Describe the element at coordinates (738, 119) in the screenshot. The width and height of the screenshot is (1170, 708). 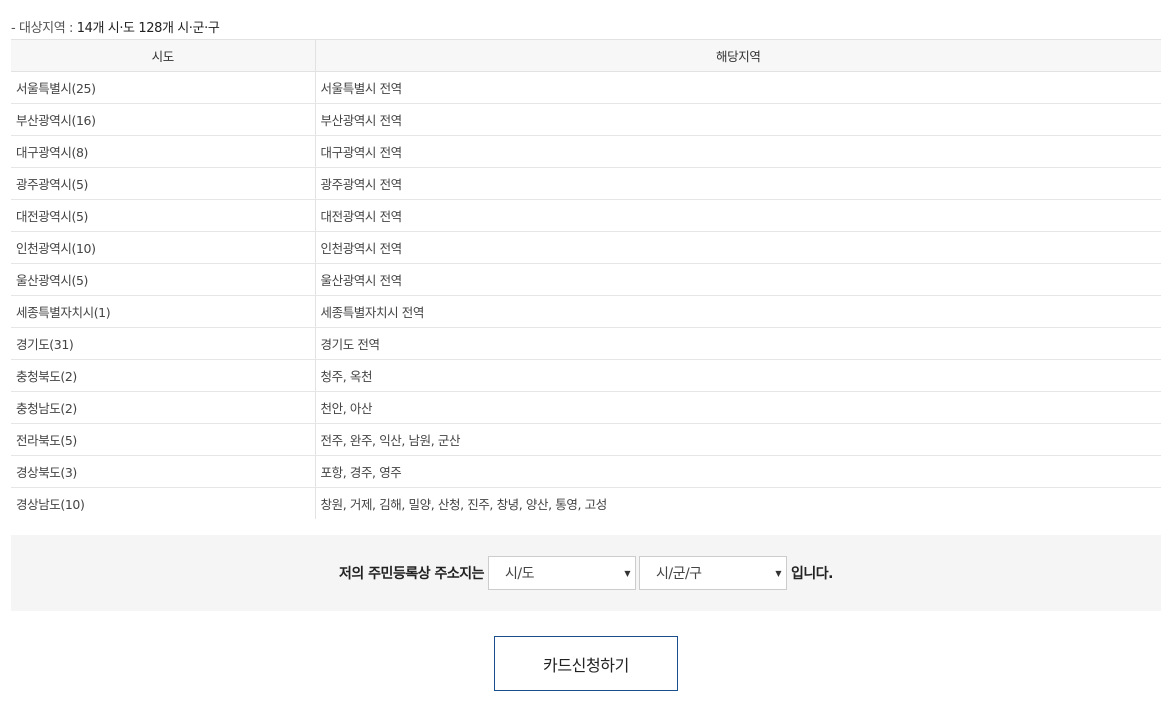
I see `area-cell: 부산광역시 전역` at that location.